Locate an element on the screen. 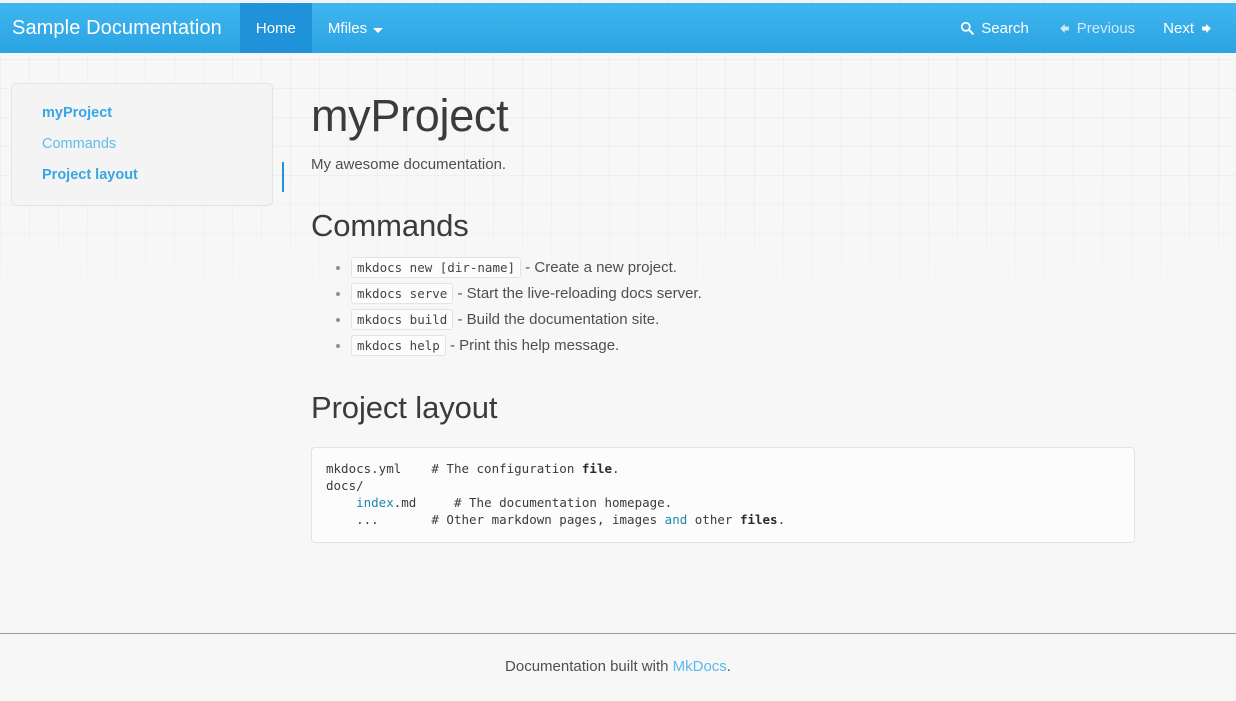 The width and height of the screenshot is (1236, 701). command-code: mkdocs build is located at coordinates (402, 319).